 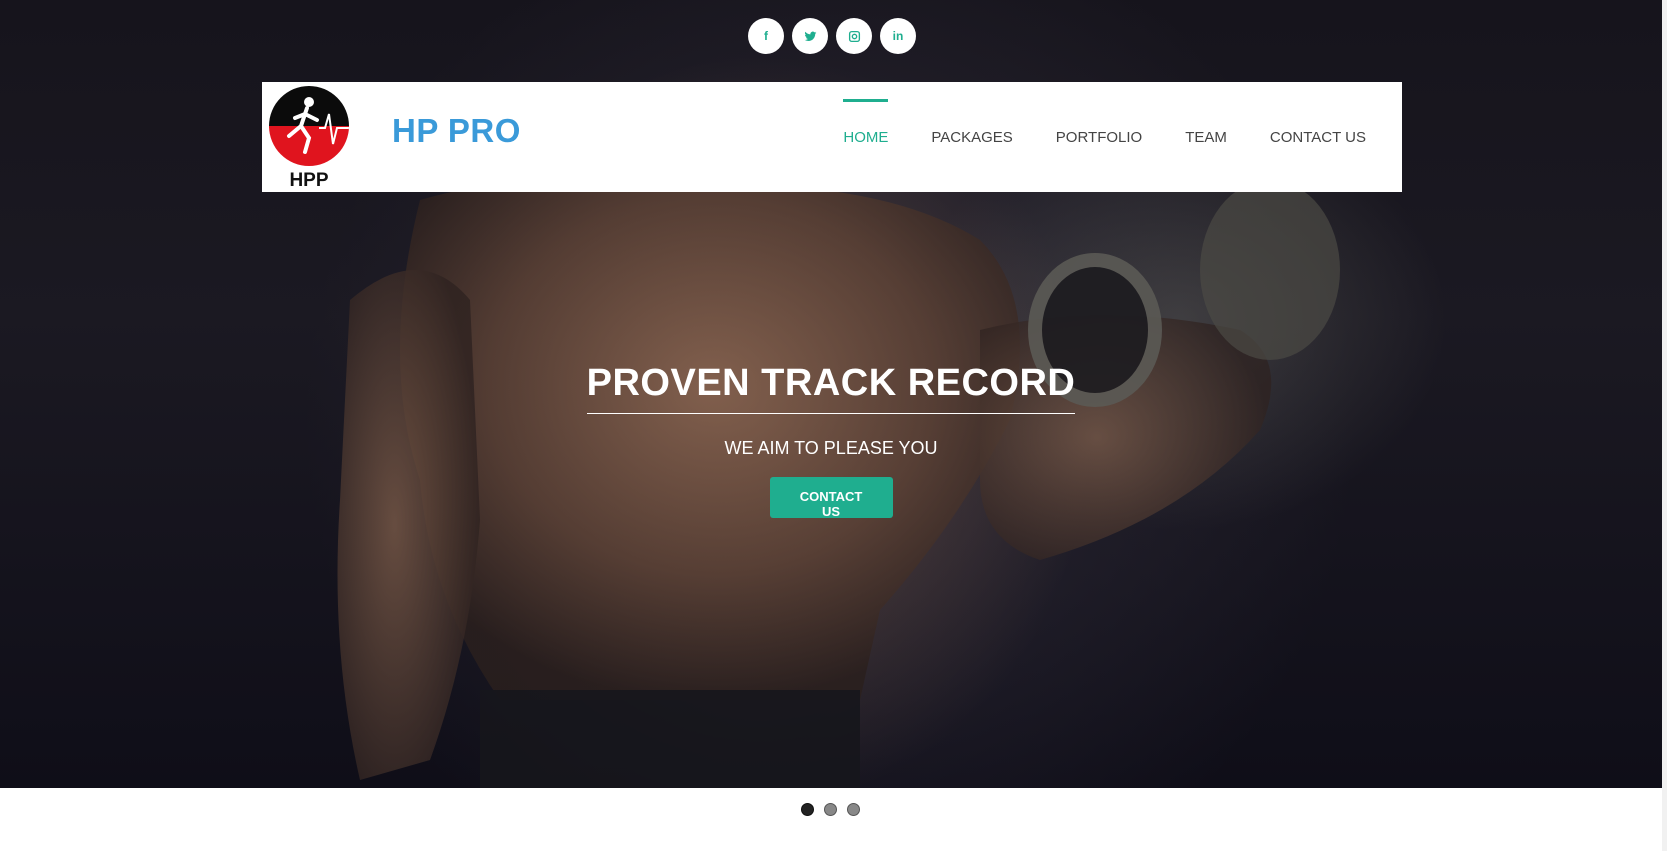 What do you see at coordinates (1206, 137) in the screenshot?
I see `nav-item-team: TEAM` at bounding box center [1206, 137].